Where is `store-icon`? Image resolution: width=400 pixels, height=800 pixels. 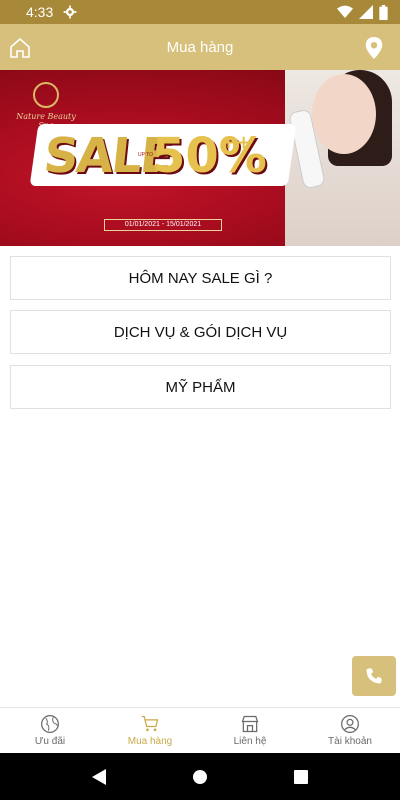
store-icon is located at coordinates (250, 724).